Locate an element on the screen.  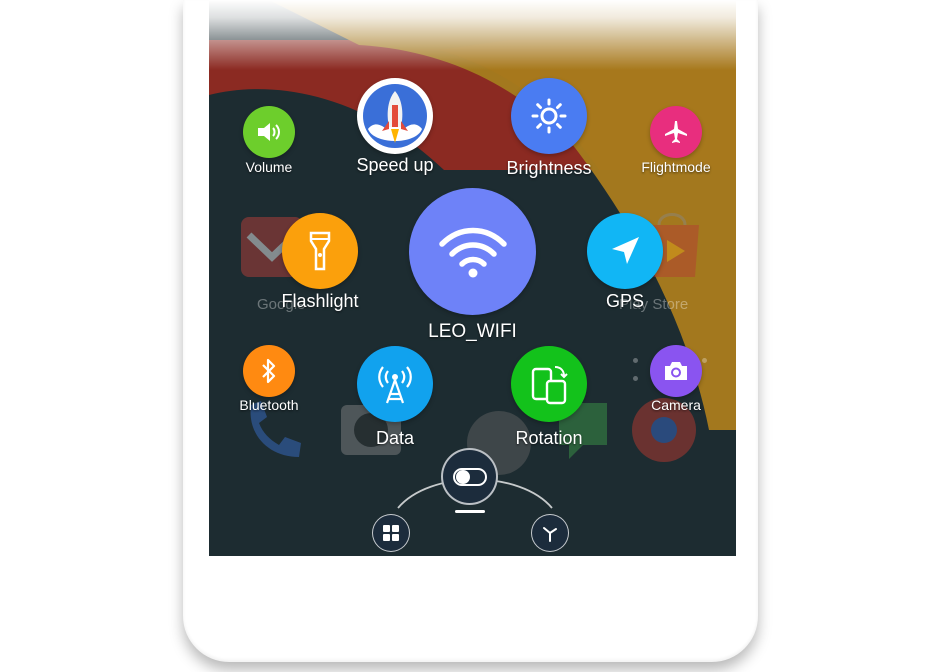
toggle-speed-up: Speed up is located at coordinates (395, 126).